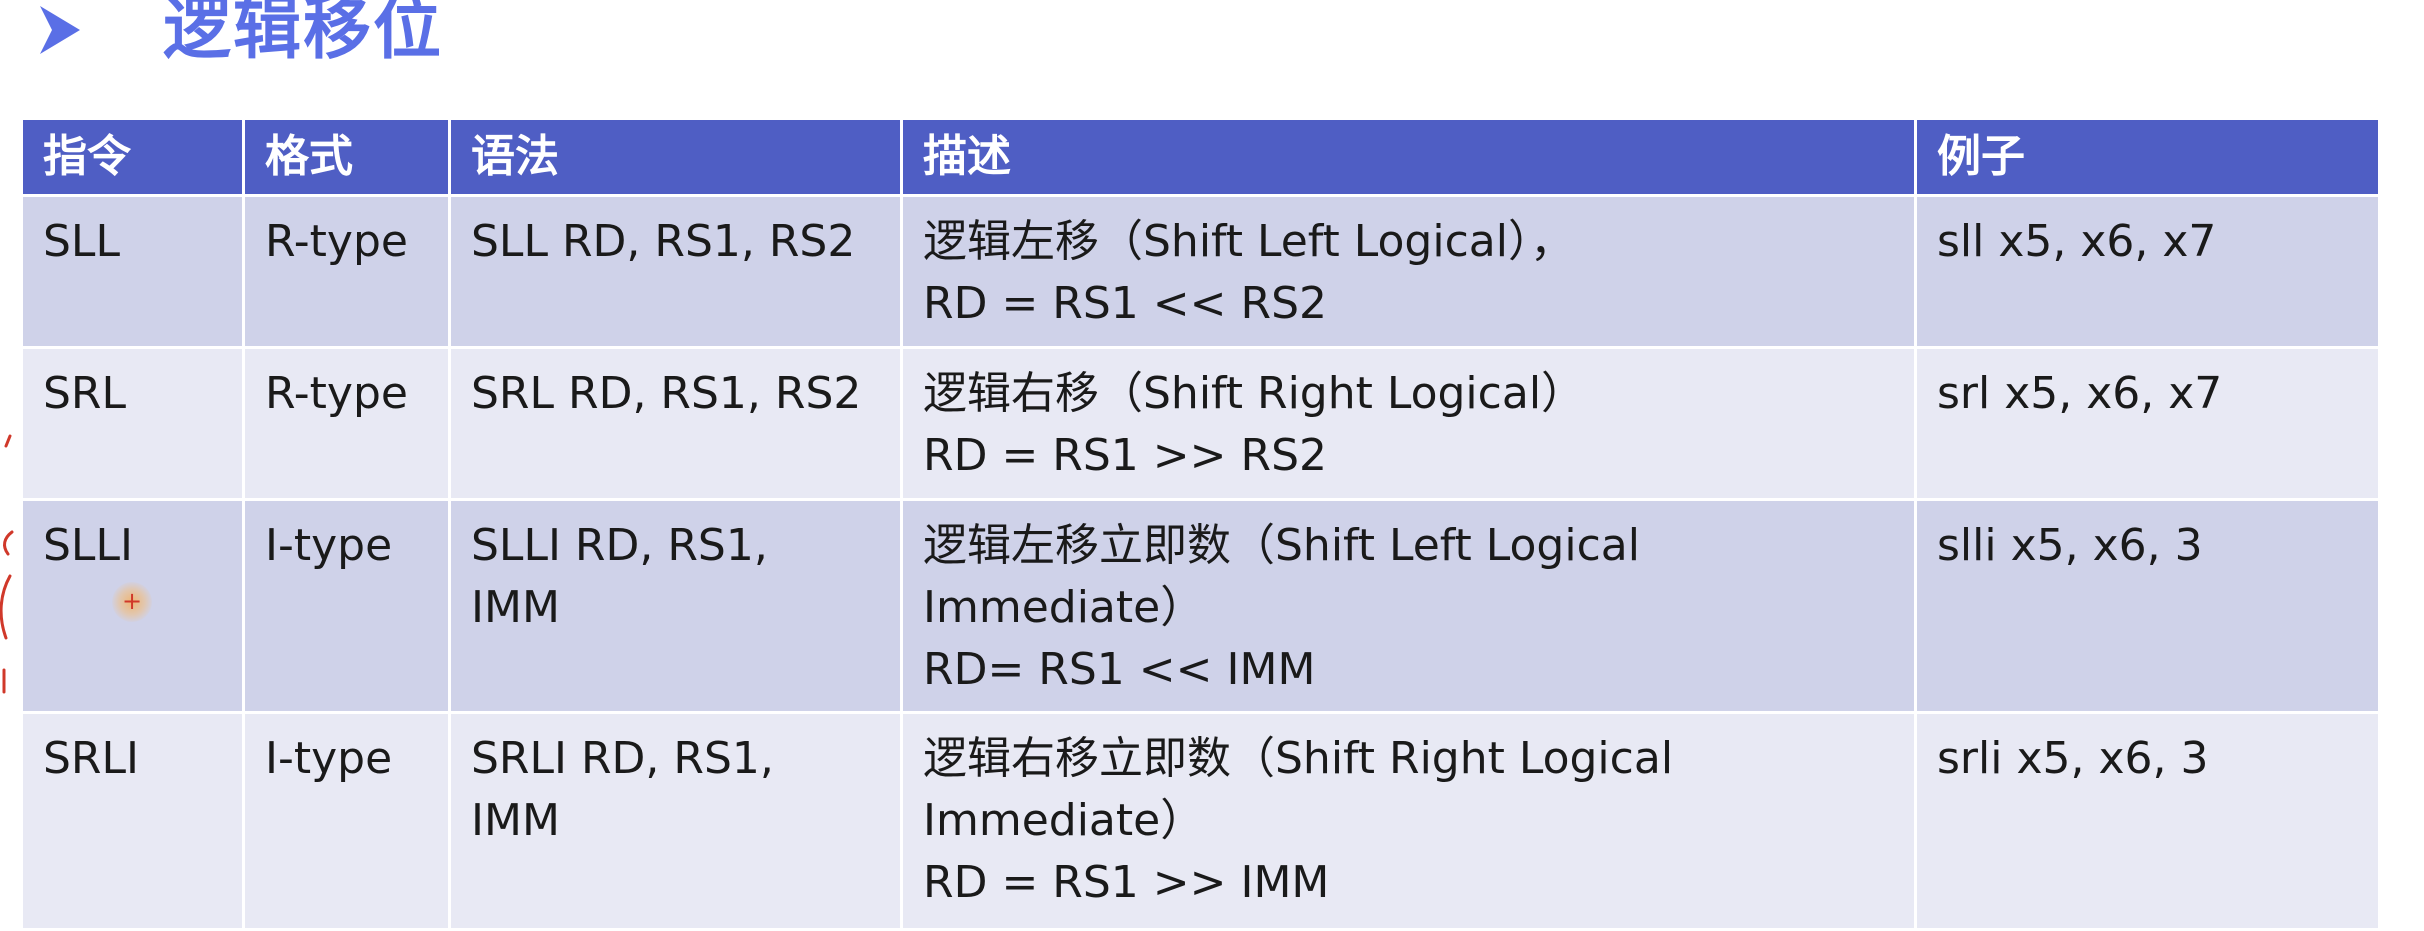 This screenshot has width=2424, height=931. What do you see at coordinates (619, 545) in the screenshot?
I see `syntax-line: SLLI RD, RS1,` at bounding box center [619, 545].